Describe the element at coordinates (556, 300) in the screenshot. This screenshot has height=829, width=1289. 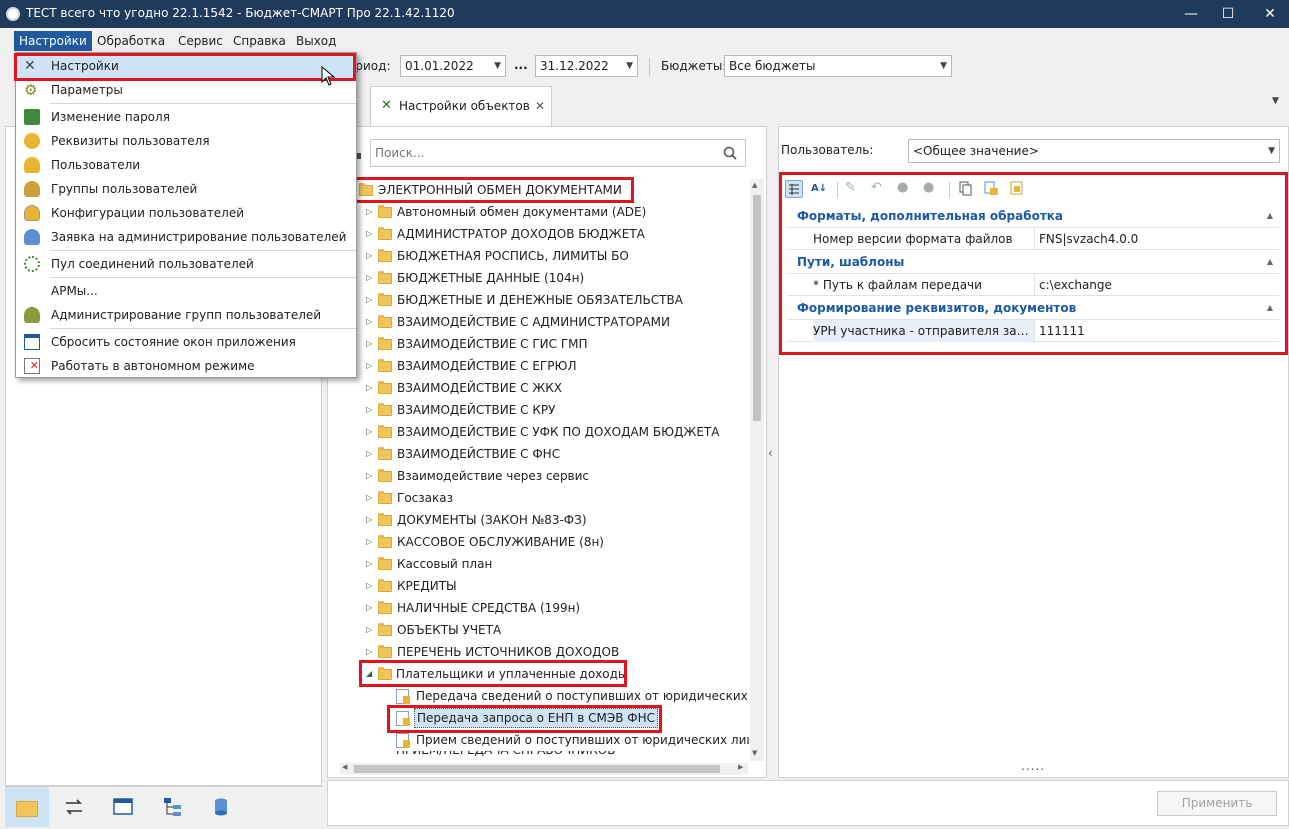
I see `tree-folder-row: ▷ БЮДЖЕТНЫЕ И ДЕНЕЖНЫЕ ОБЯЗАТЕЛЬСТВА` at that location.